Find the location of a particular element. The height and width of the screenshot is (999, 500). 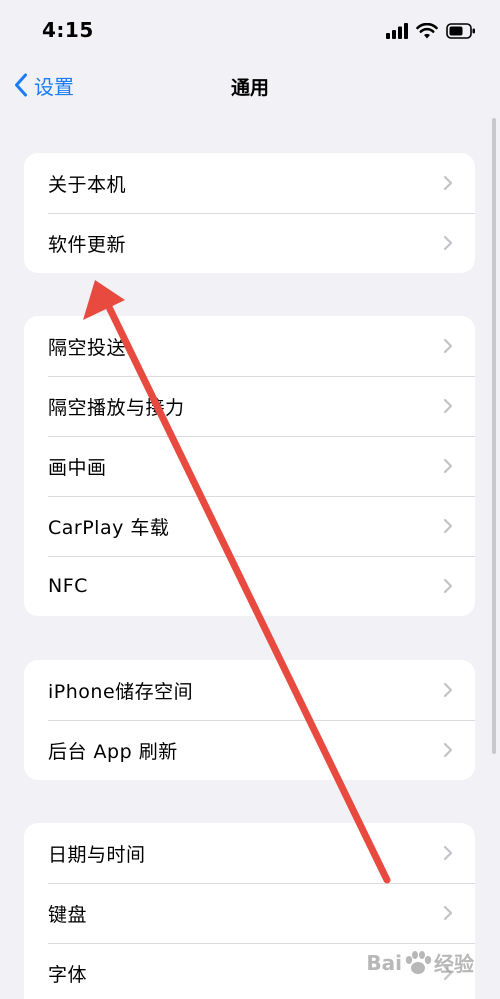

signal-icon is located at coordinates (397, 31).